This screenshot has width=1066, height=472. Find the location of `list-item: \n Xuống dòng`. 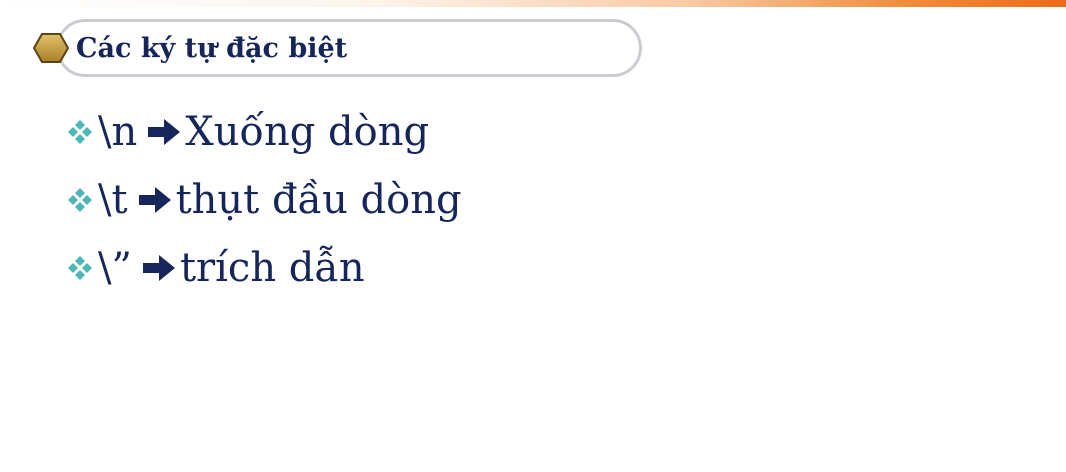

list-item: \n Xuống dòng is located at coordinates (264, 132).